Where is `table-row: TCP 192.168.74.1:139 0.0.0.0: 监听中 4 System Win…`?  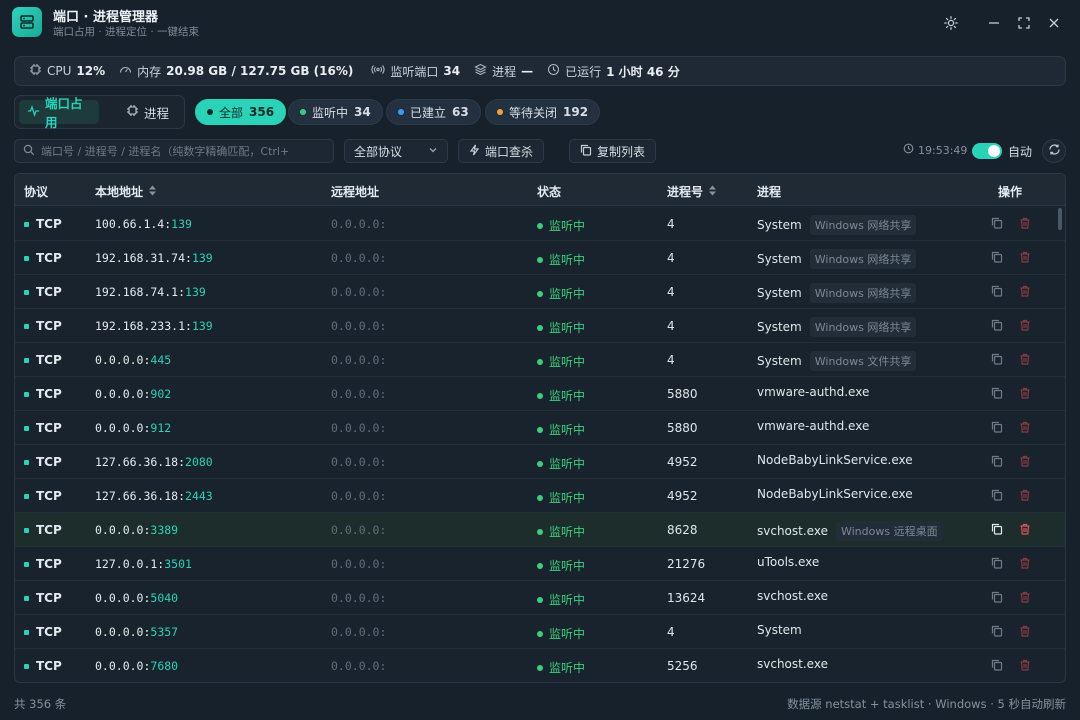 table-row: TCP 192.168.74.1:139 0.0.0.0: 监听中 4 System Win… is located at coordinates (540, 292).